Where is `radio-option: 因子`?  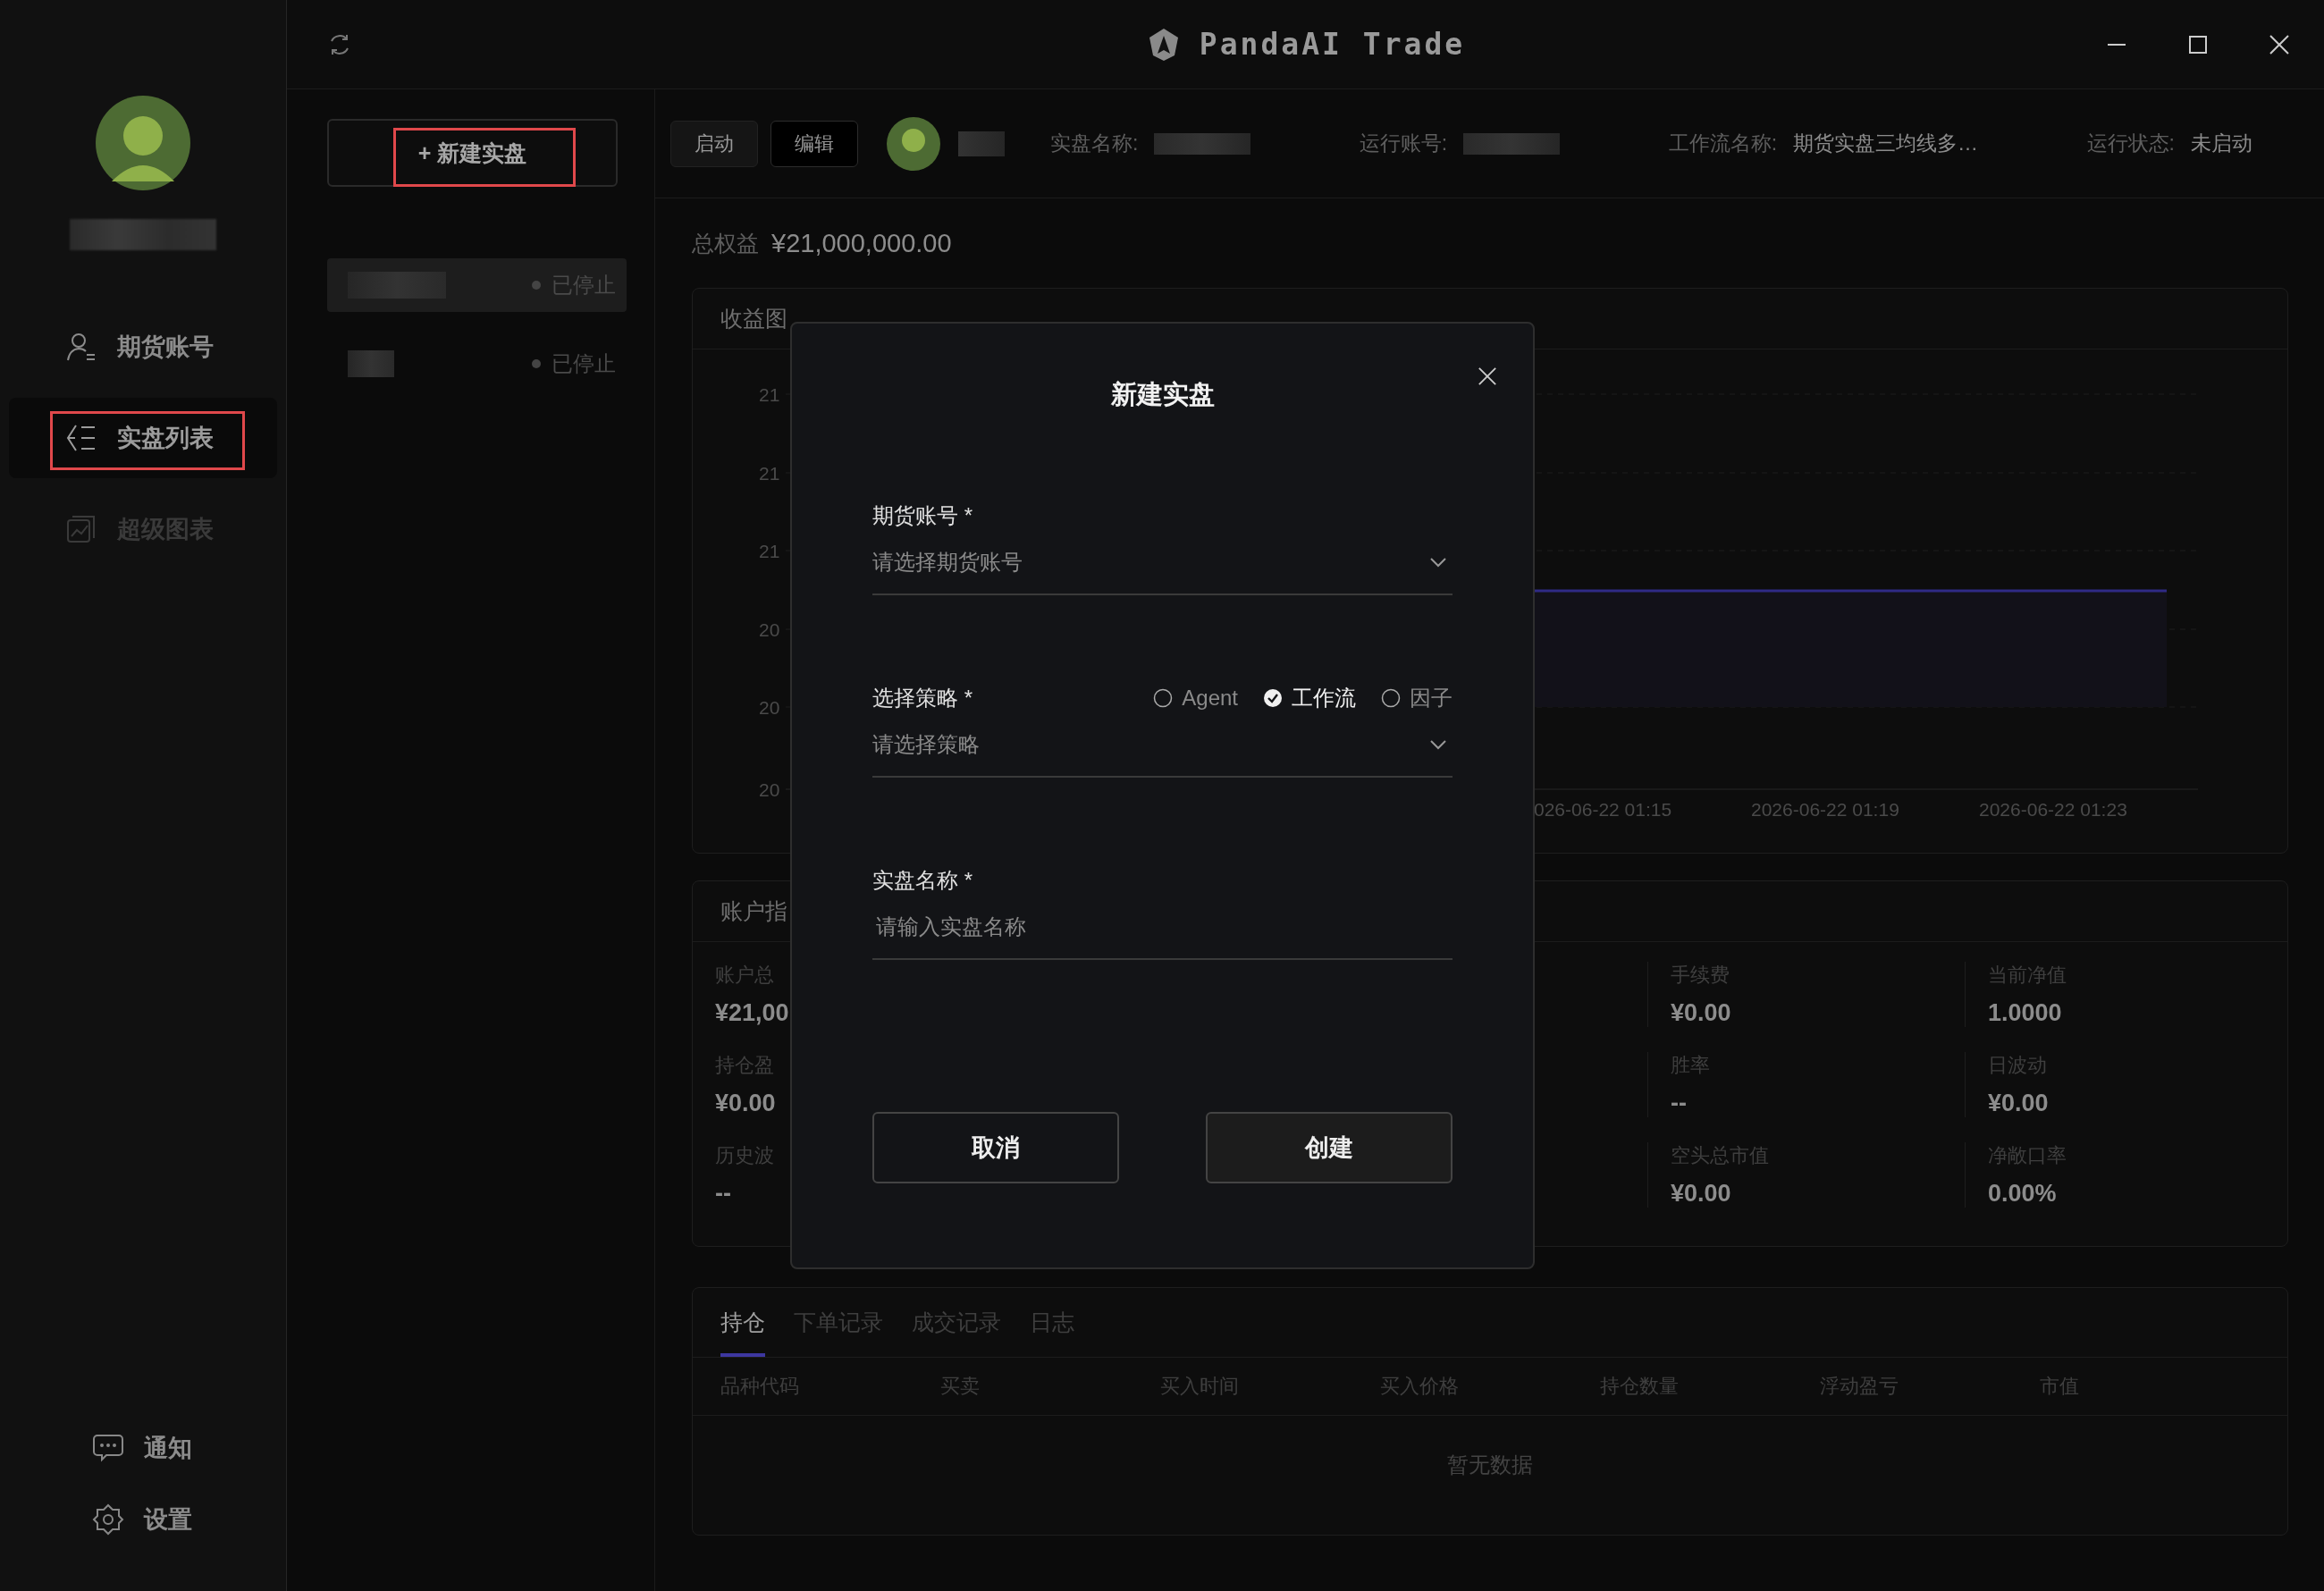 radio-option: 因子 is located at coordinates (1417, 698).